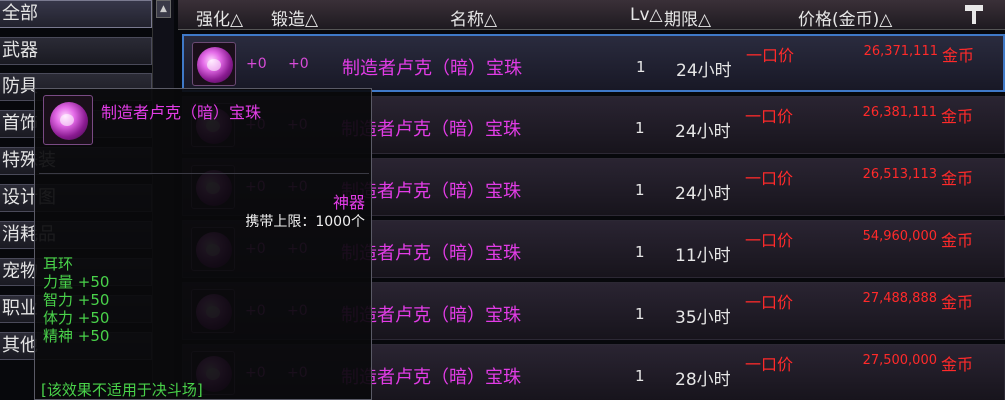 This screenshot has width=1005, height=400. What do you see at coordinates (58, 336) in the screenshot?
I see `stat-label: 精神` at bounding box center [58, 336].